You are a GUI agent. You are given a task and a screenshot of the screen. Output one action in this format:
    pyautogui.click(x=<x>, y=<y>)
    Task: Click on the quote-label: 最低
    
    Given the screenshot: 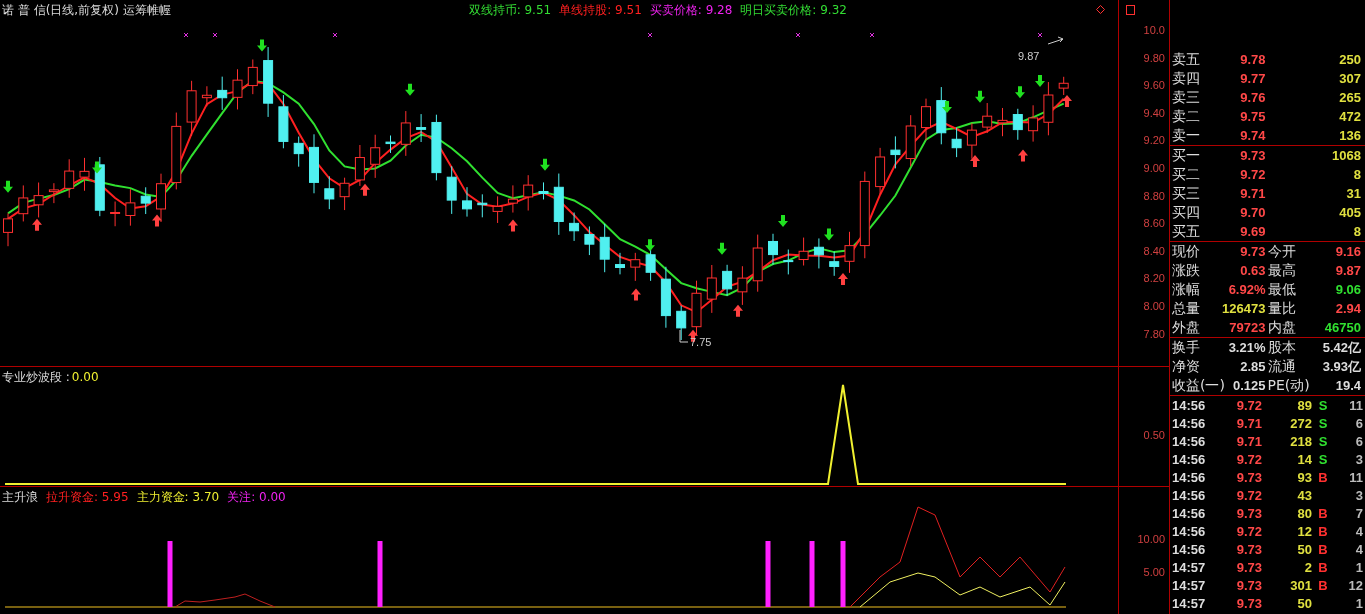 What is the action you would take?
    pyautogui.click(x=1281, y=289)
    